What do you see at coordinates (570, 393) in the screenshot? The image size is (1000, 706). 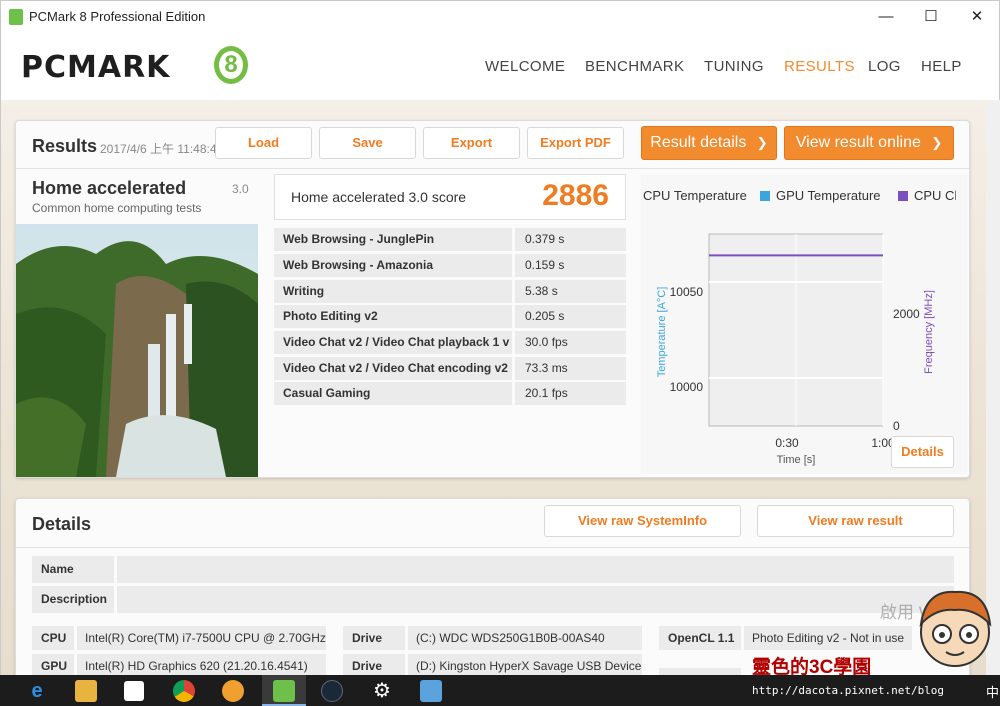 I see `test-value: 20.1 fps` at bounding box center [570, 393].